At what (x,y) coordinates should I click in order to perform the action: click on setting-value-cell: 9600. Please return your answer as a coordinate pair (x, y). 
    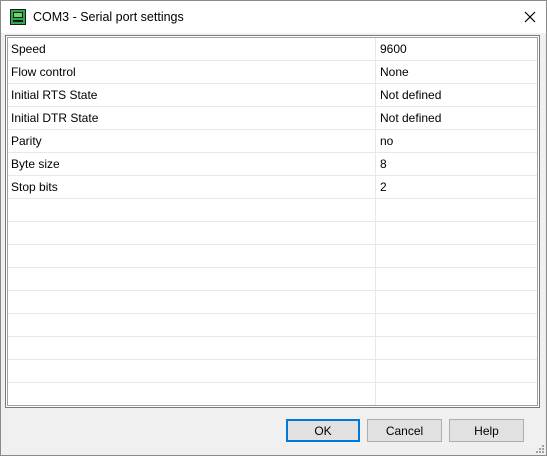
    Looking at the image, I should click on (456, 49).